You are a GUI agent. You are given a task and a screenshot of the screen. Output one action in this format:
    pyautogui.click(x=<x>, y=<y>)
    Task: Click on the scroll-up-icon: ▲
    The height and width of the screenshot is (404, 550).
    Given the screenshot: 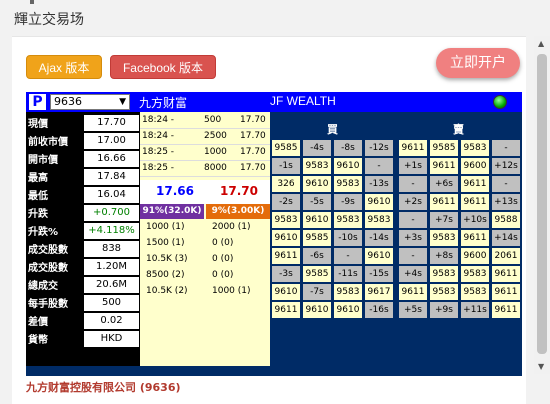 What is the action you would take?
    pyautogui.click(x=541, y=43)
    